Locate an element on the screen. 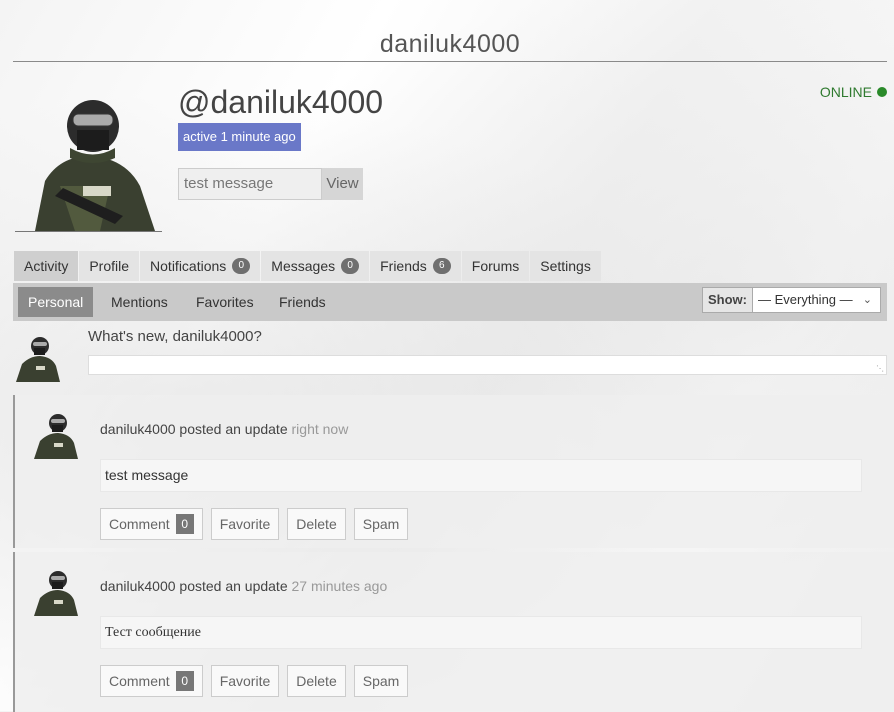 The width and height of the screenshot is (894, 712). online-indicator: ONLINE is located at coordinates (853, 92).